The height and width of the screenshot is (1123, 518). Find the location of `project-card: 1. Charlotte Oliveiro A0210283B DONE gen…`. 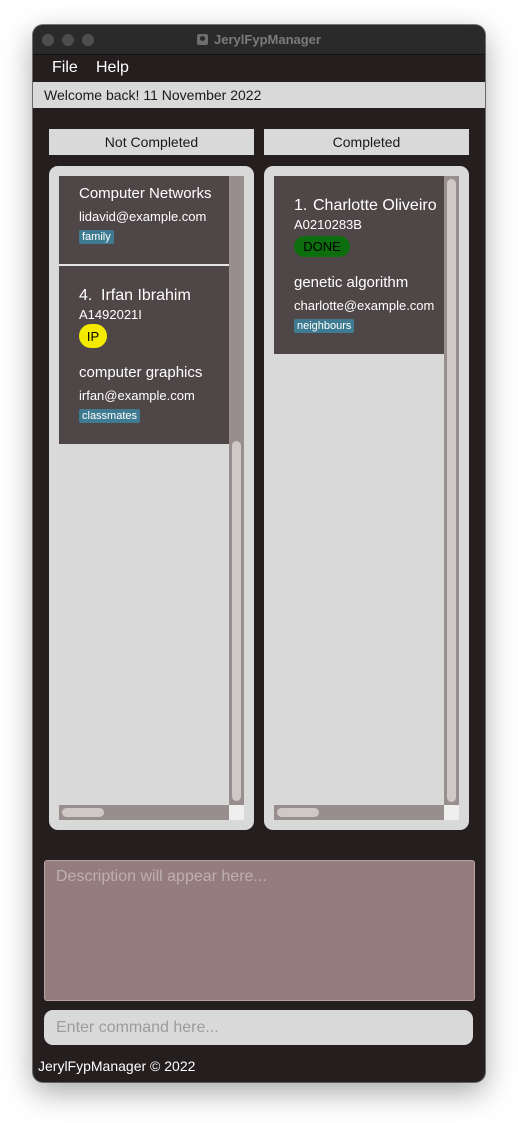

project-card: 1. Charlotte Oliveiro A0210283B DONE gen… is located at coordinates (359, 265).